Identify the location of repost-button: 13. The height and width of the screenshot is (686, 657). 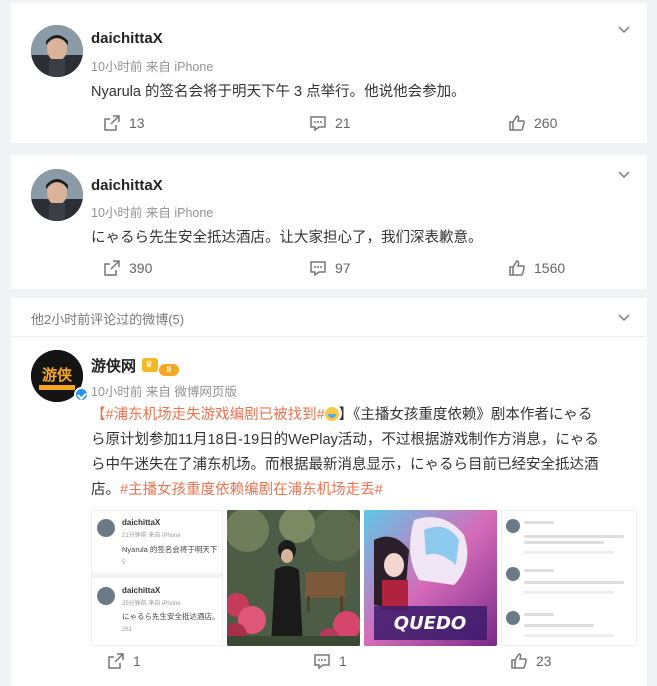
(124, 123).